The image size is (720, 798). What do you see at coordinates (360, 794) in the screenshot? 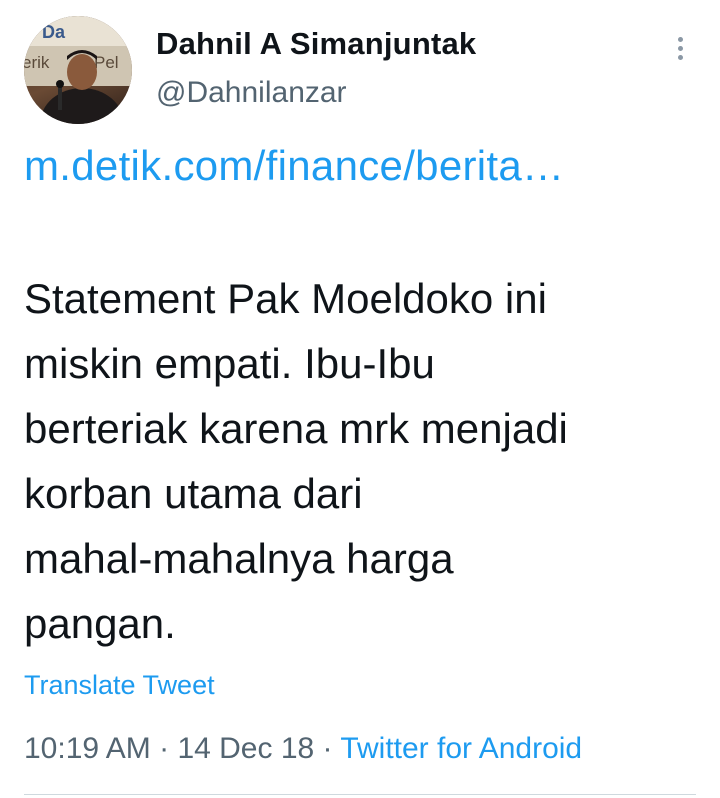
I see `divider` at bounding box center [360, 794].